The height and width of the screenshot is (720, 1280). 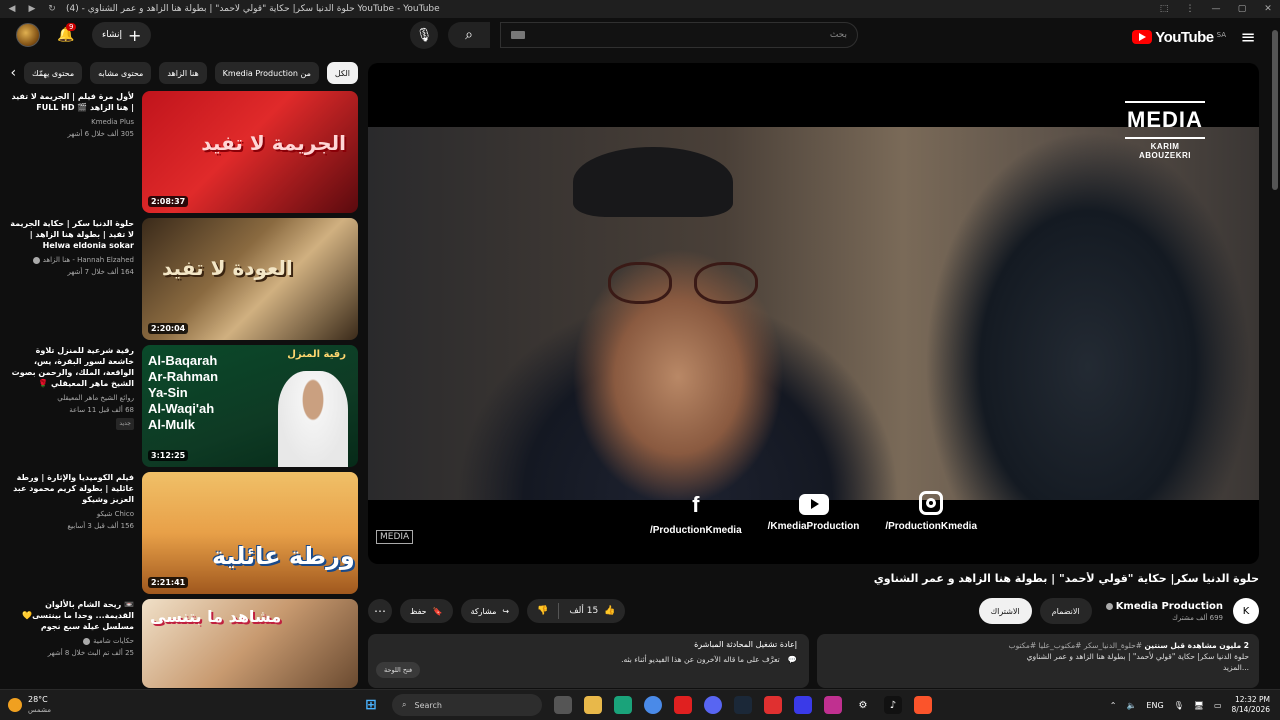 I want to click on bookmark-icon: 🔖, so click(x=437, y=611).